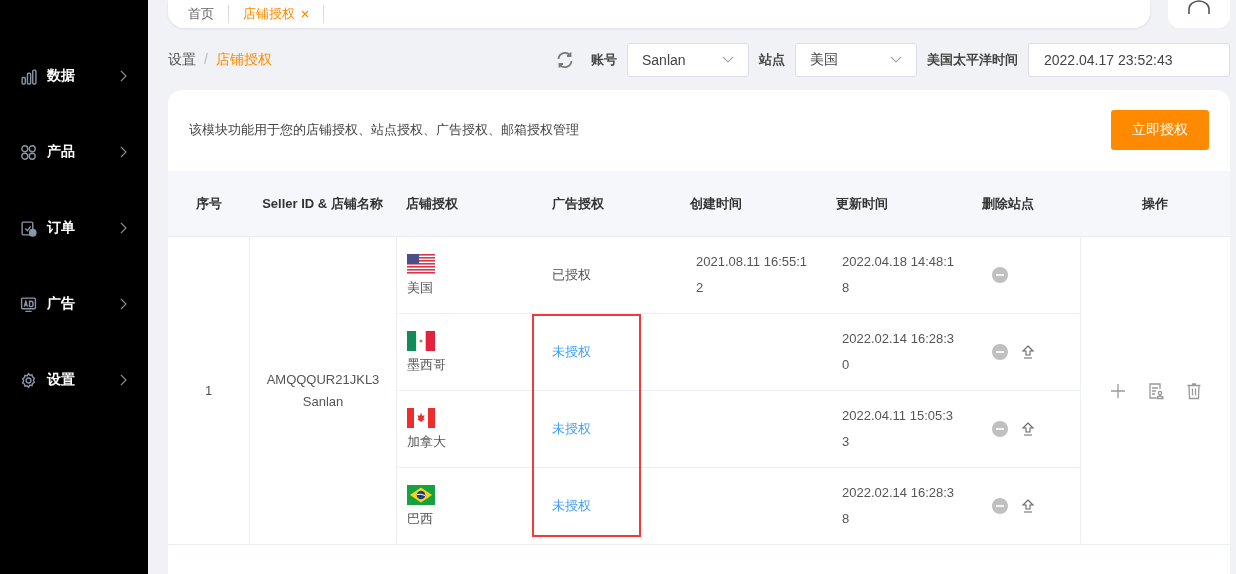  I want to click on account-label: 账号, so click(604, 60).